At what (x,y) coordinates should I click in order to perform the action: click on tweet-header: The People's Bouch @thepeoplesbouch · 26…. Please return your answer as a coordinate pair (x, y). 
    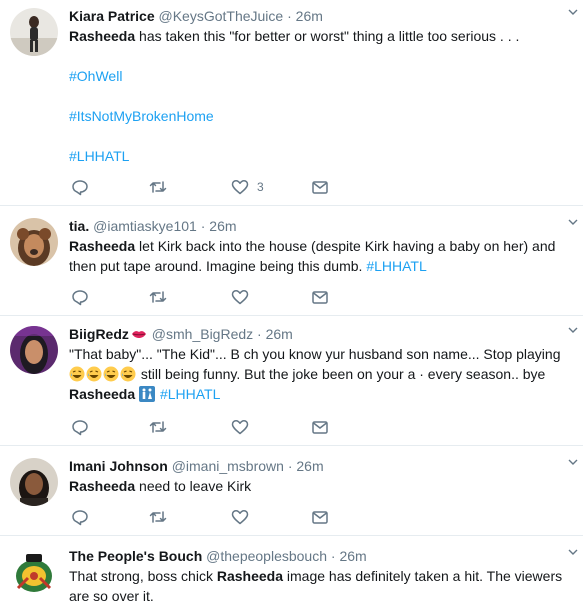
    Looking at the image, I should click on (218, 556).